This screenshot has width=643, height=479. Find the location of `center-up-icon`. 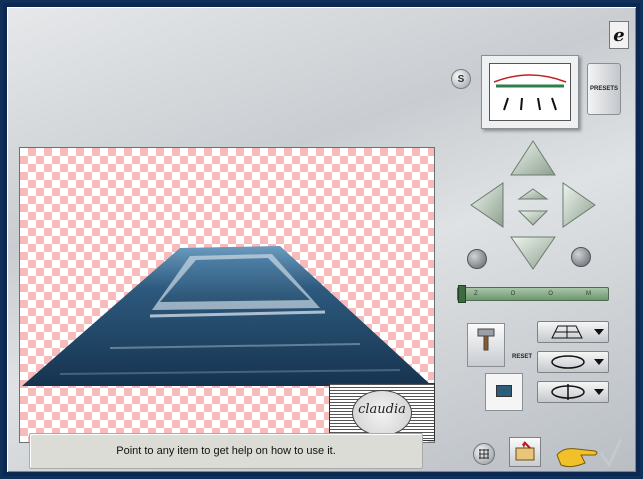

center-up-icon is located at coordinates (533, 194).